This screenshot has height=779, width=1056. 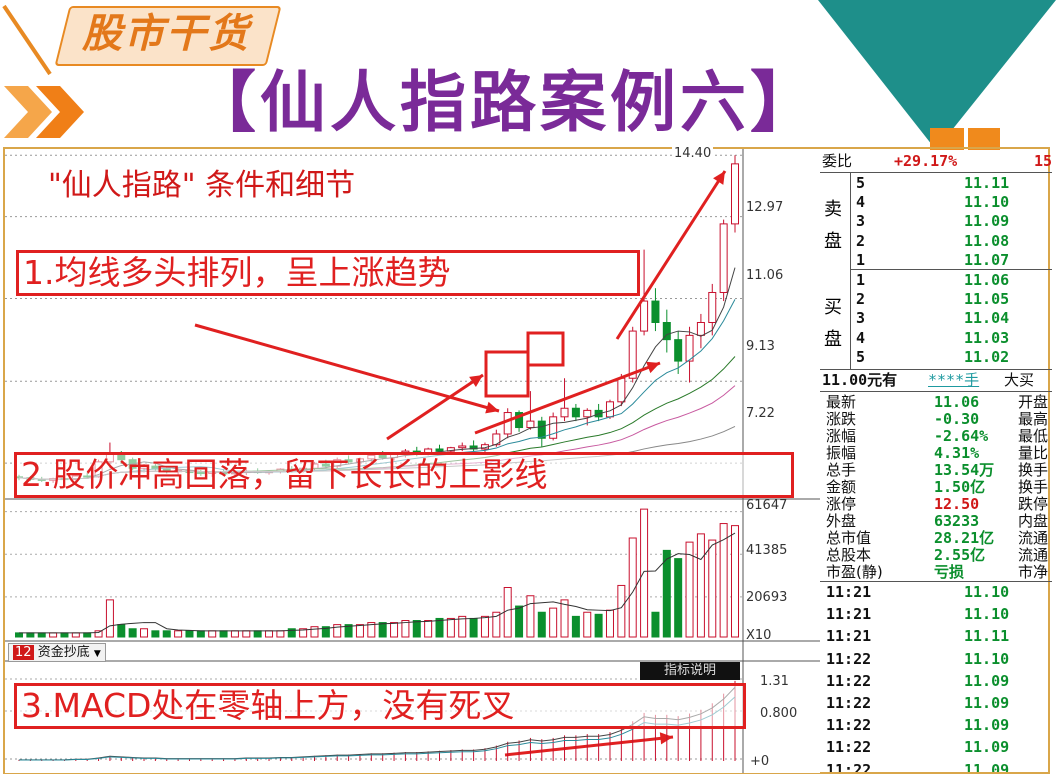 I want to click on price-tick-label: 12.97, so click(x=765, y=207).